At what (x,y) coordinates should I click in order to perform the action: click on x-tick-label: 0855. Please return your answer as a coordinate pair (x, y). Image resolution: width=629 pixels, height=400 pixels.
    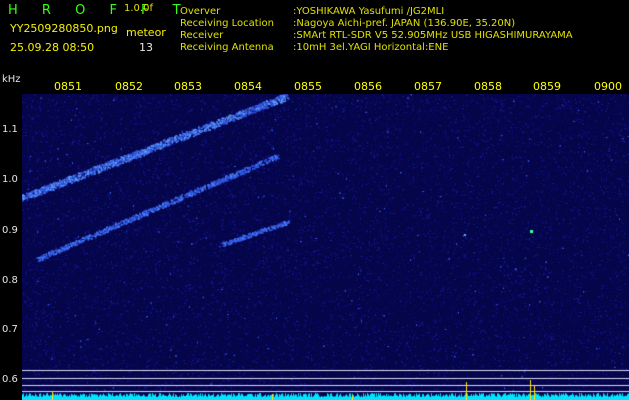
    Looking at the image, I should click on (308, 86).